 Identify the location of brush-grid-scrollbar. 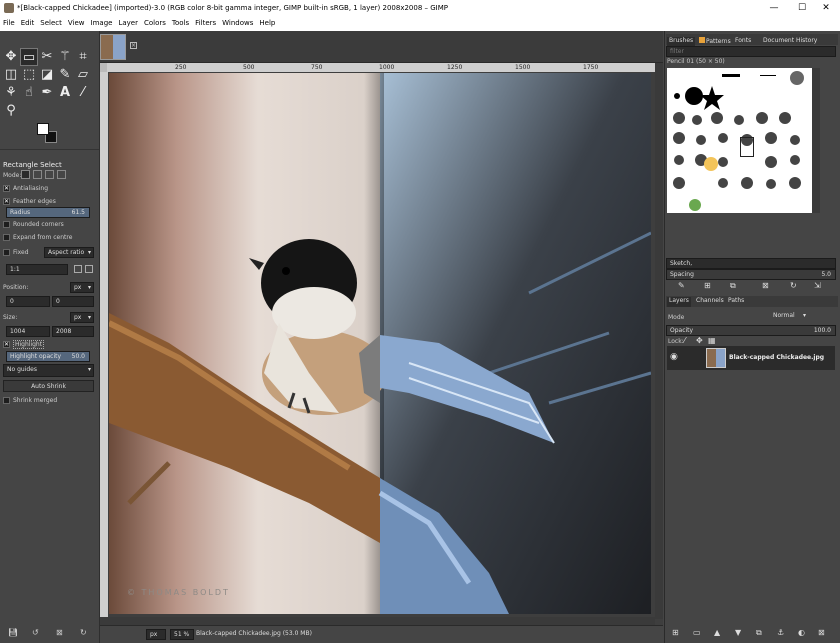
(816, 140).